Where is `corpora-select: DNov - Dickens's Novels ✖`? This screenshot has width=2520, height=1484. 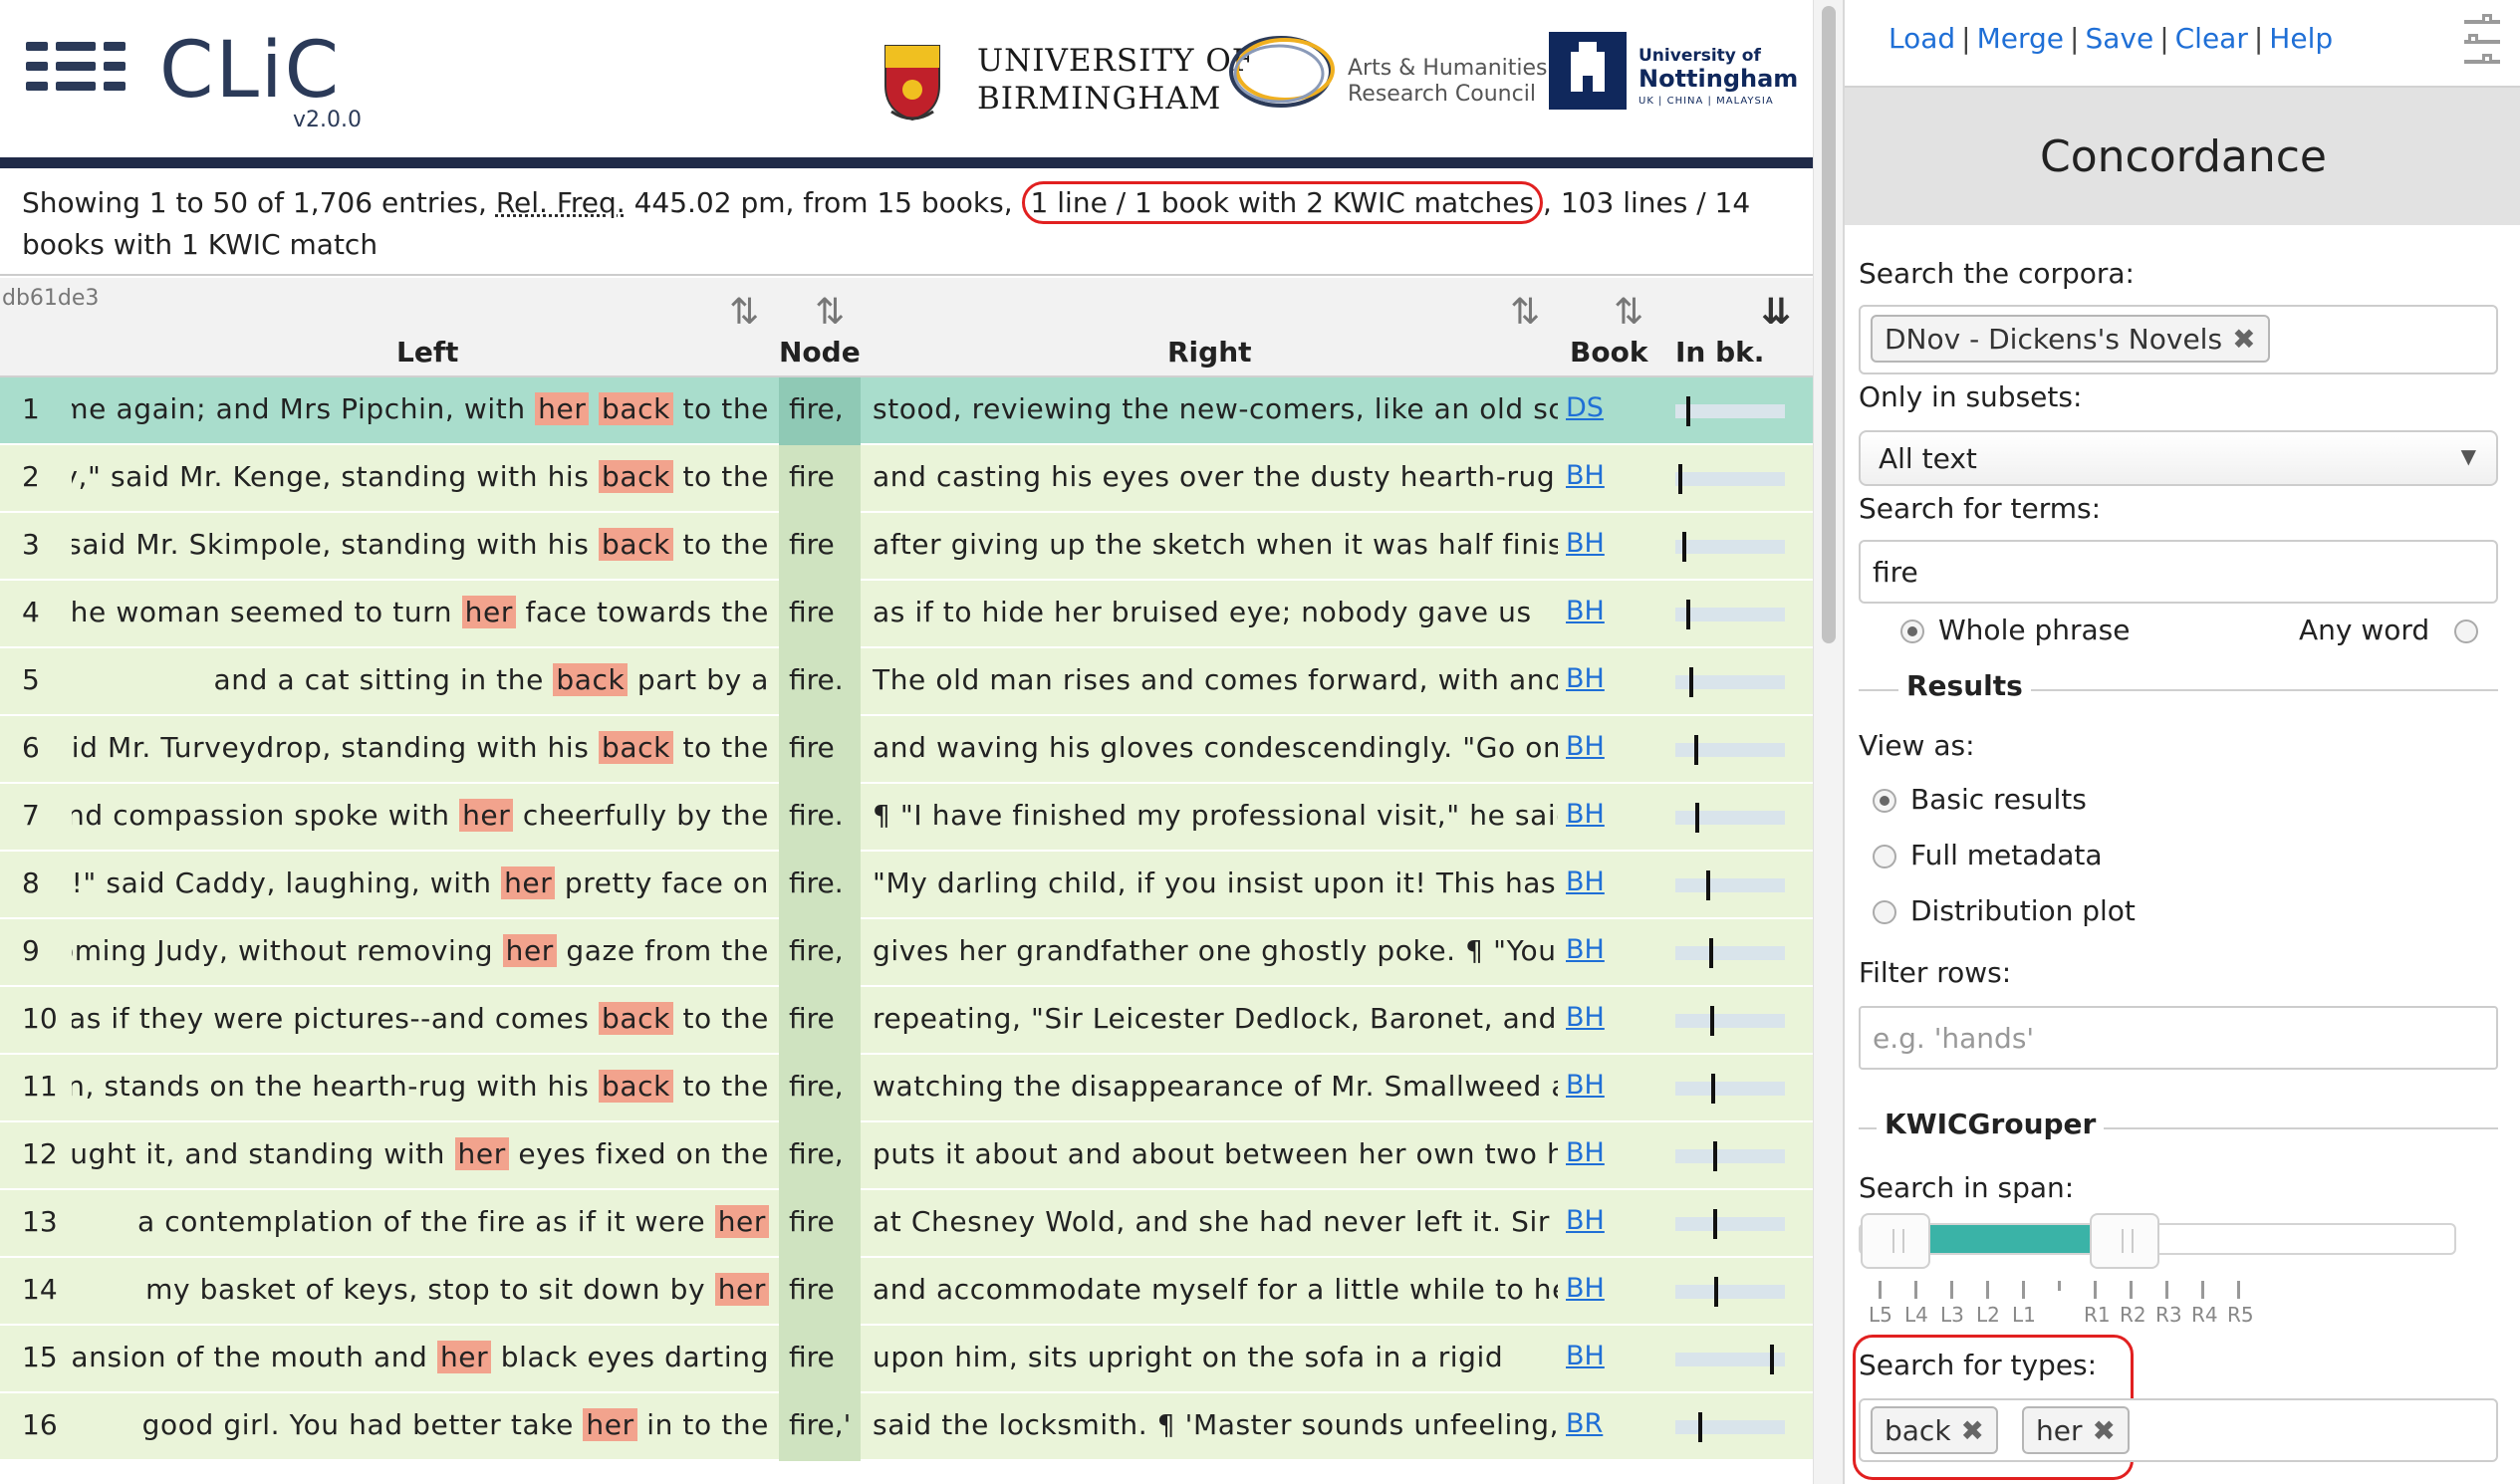
corpora-select: DNov - Dickens's Novels ✖ is located at coordinates (2178, 339).